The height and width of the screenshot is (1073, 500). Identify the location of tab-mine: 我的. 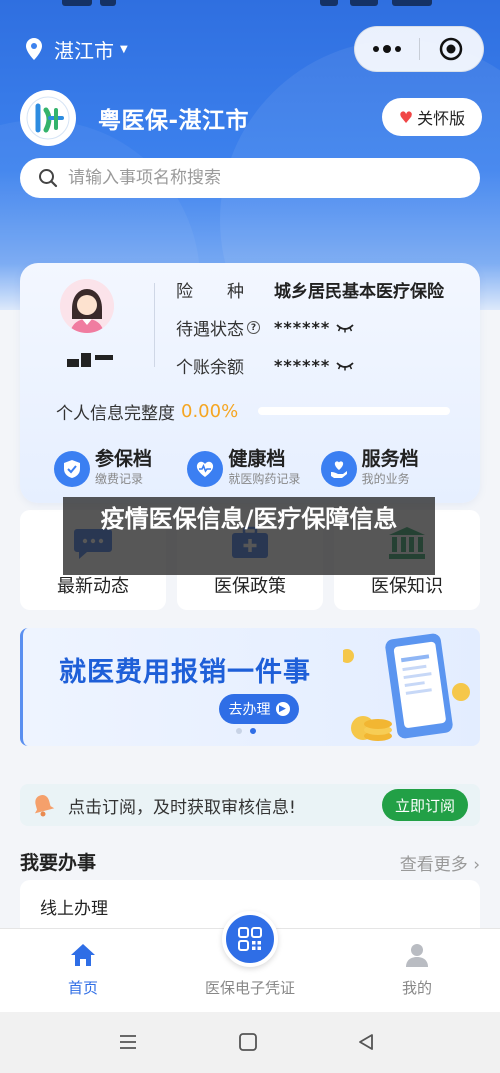
(417, 971).